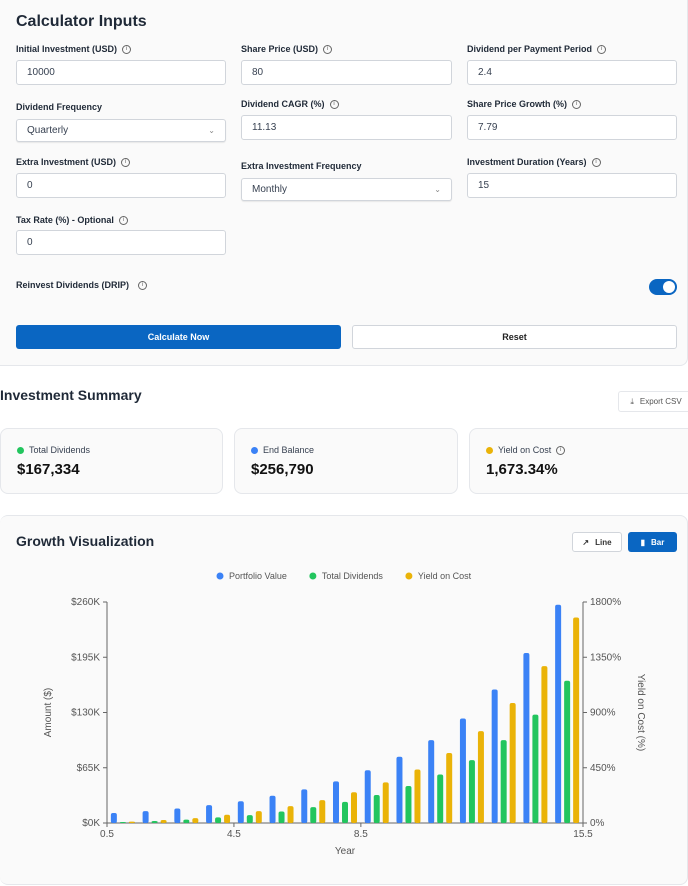 This screenshot has height=886, width=688. Describe the element at coordinates (572, 127) in the screenshot. I see `share-price-growth-input: 7.79` at that location.